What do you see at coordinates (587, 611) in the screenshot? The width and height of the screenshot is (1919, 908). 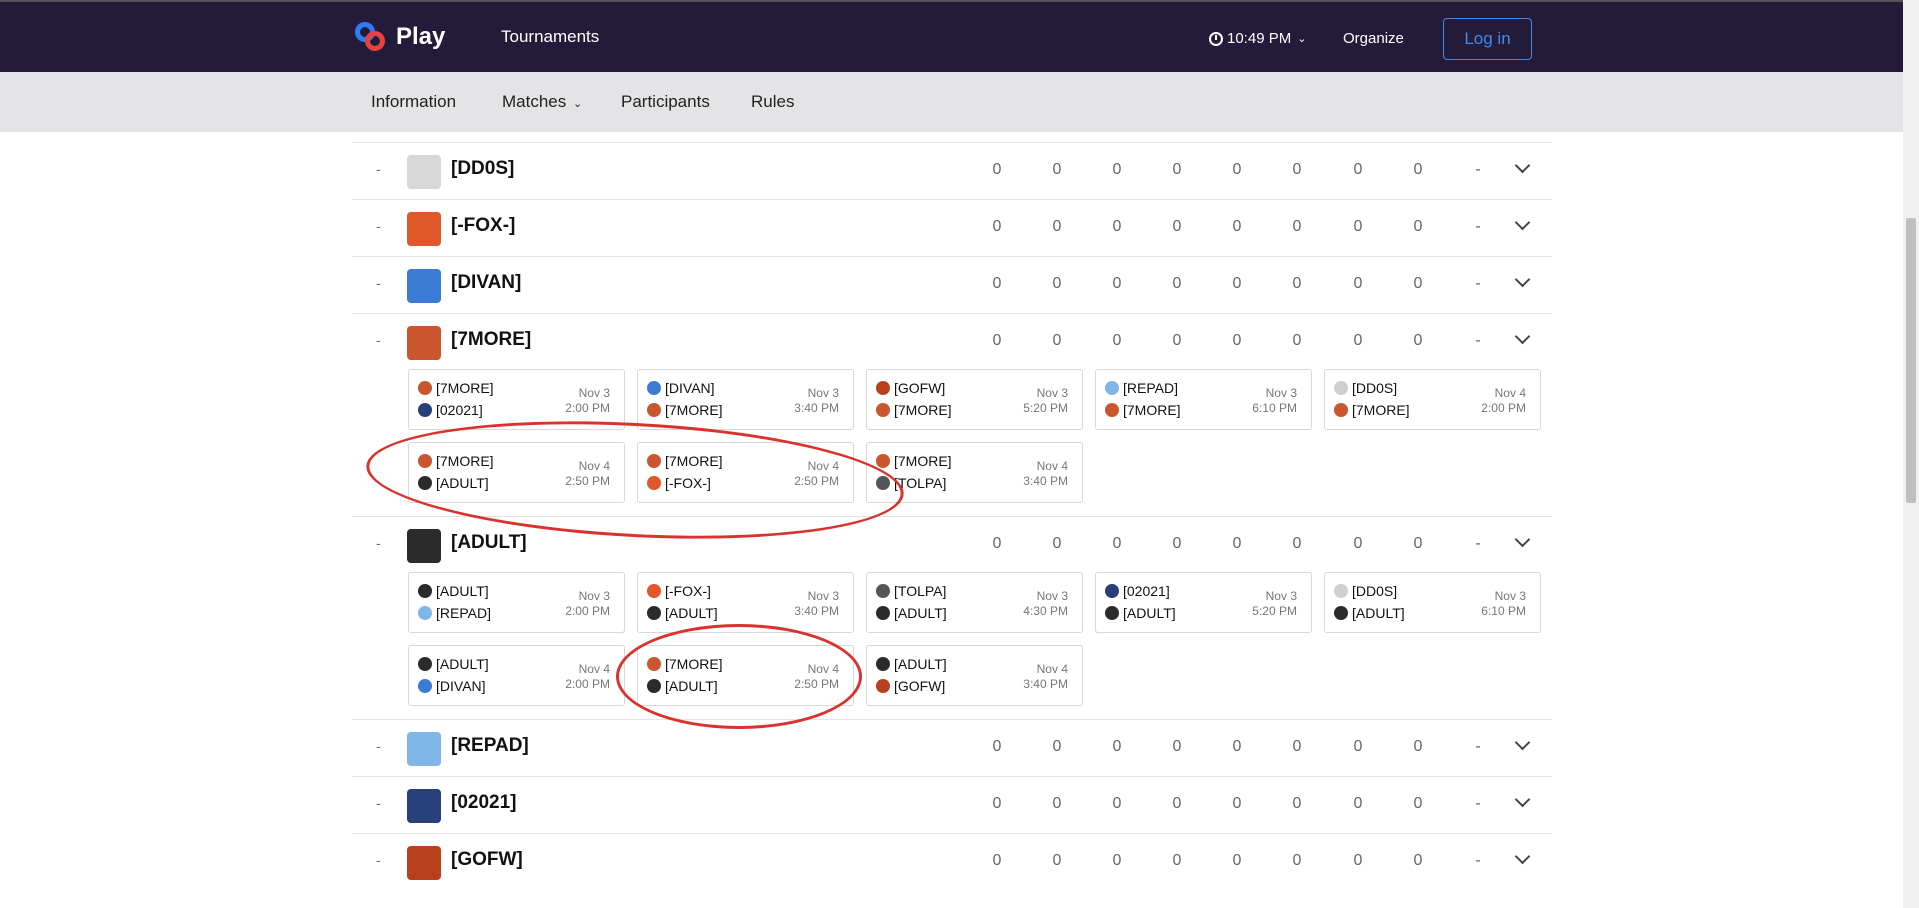 I see `match-time: 2:00 PM` at bounding box center [587, 611].